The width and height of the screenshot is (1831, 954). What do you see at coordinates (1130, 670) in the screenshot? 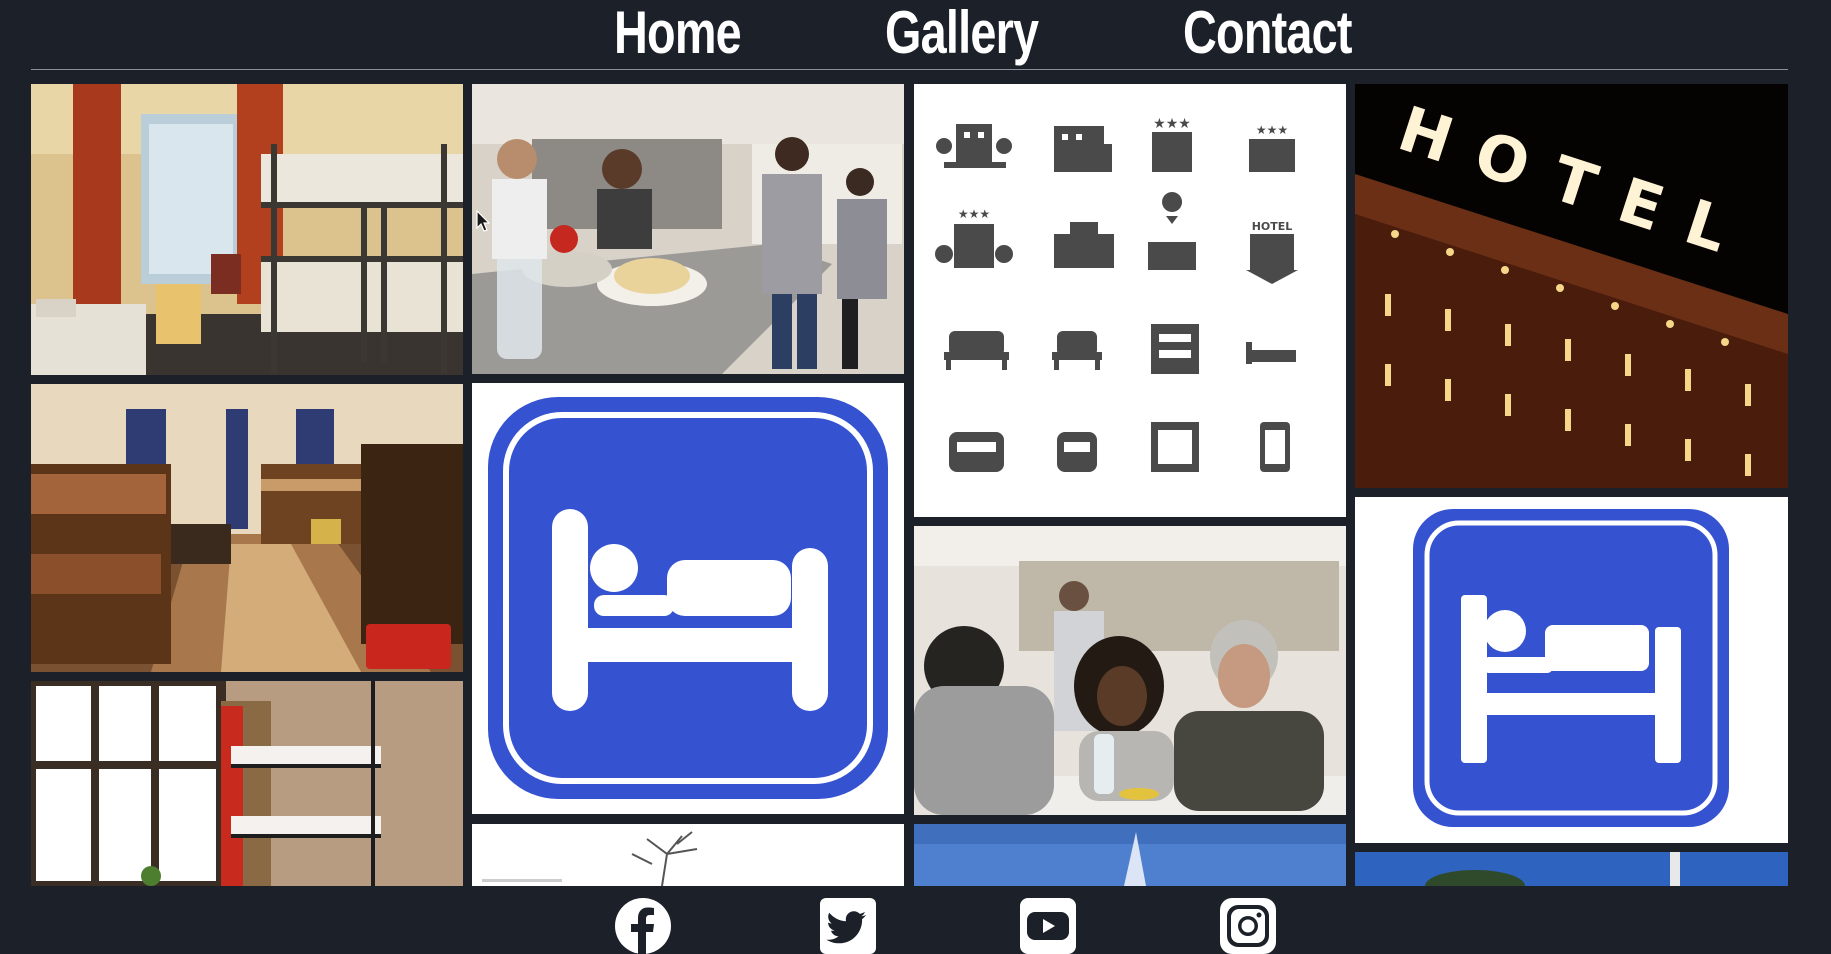
I see `gallery-image-people-at-table` at bounding box center [1130, 670].